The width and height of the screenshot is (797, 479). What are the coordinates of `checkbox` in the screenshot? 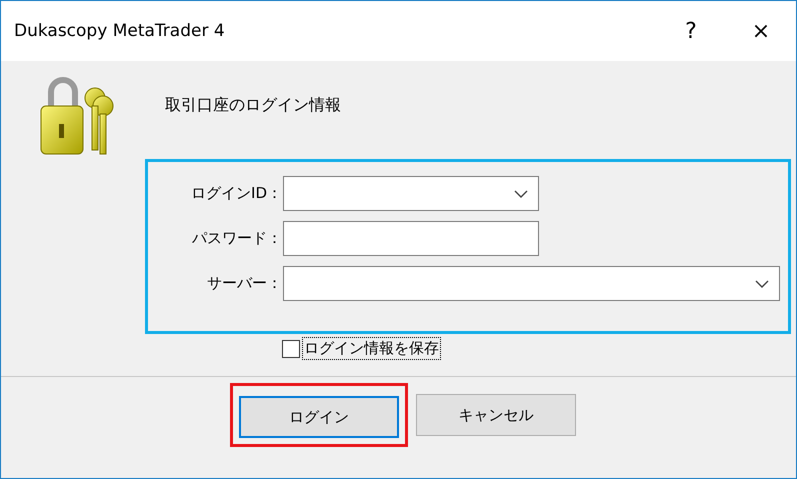 It's located at (291, 349).